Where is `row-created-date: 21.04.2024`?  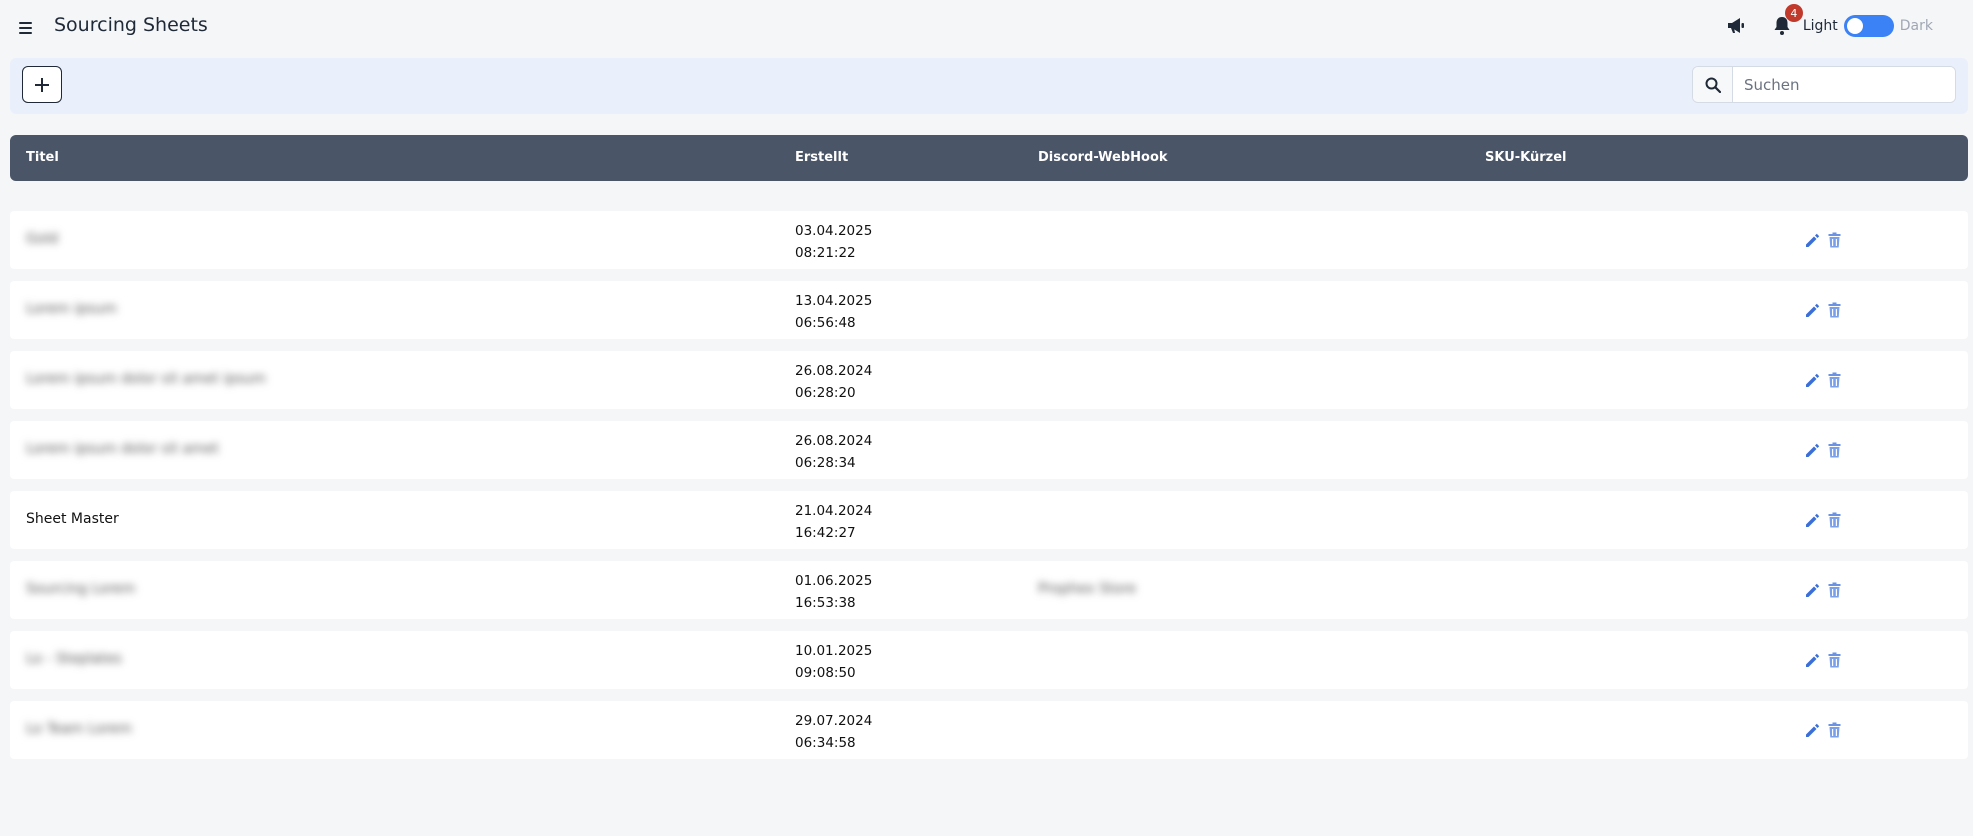 row-created-date: 21.04.2024 is located at coordinates (834, 511).